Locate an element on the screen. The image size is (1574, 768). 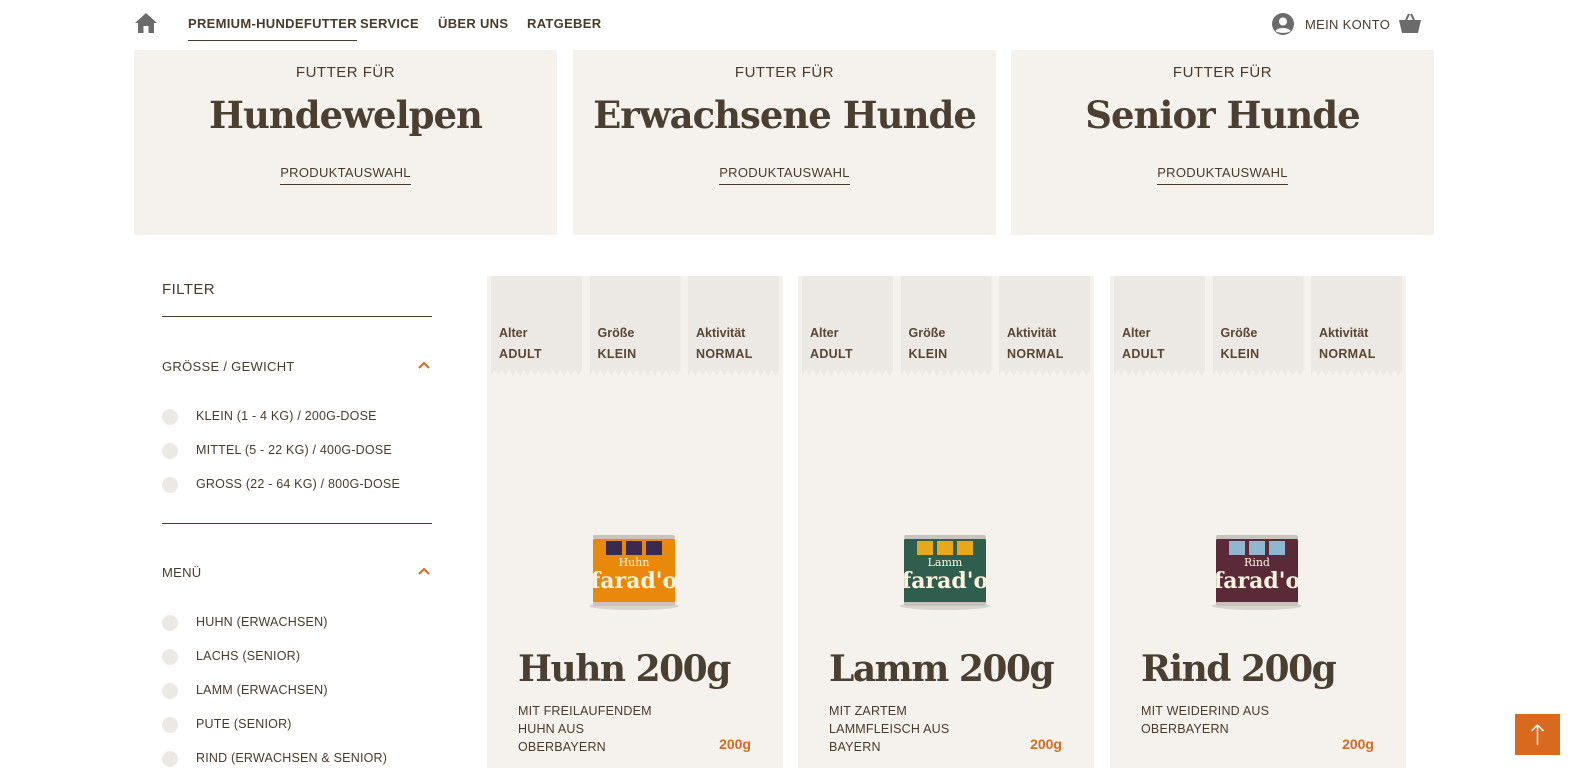
arrow-up-icon is located at coordinates (1537, 734).